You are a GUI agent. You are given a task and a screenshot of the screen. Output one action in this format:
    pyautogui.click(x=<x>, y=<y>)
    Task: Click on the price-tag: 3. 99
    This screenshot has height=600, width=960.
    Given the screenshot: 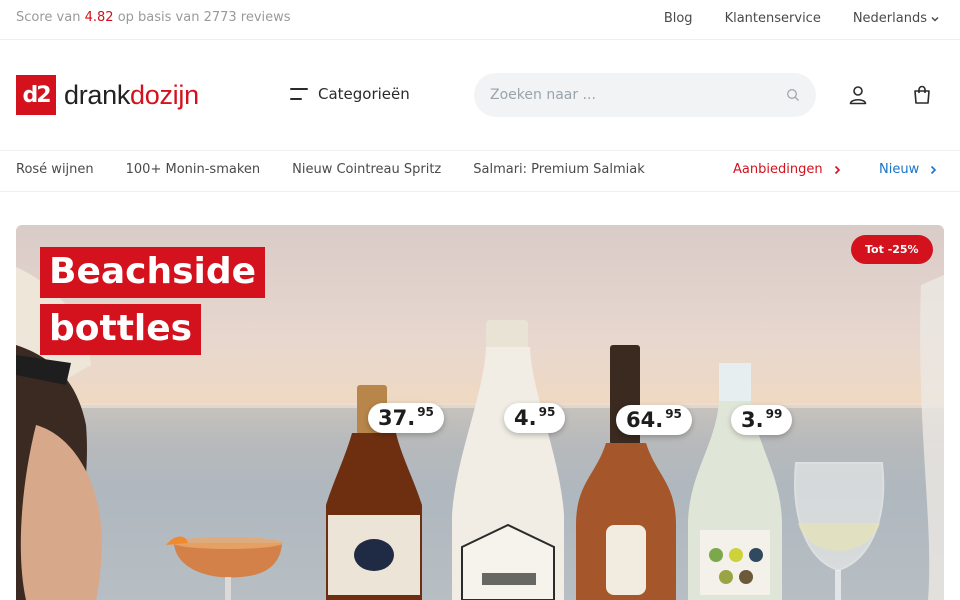 What is the action you would take?
    pyautogui.click(x=762, y=420)
    